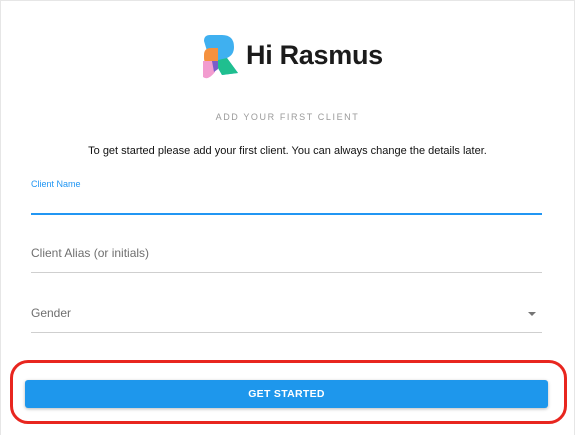 This screenshot has height=435, width=575. Describe the element at coordinates (51, 313) in the screenshot. I see `gender-placeholder: Gender` at that location.